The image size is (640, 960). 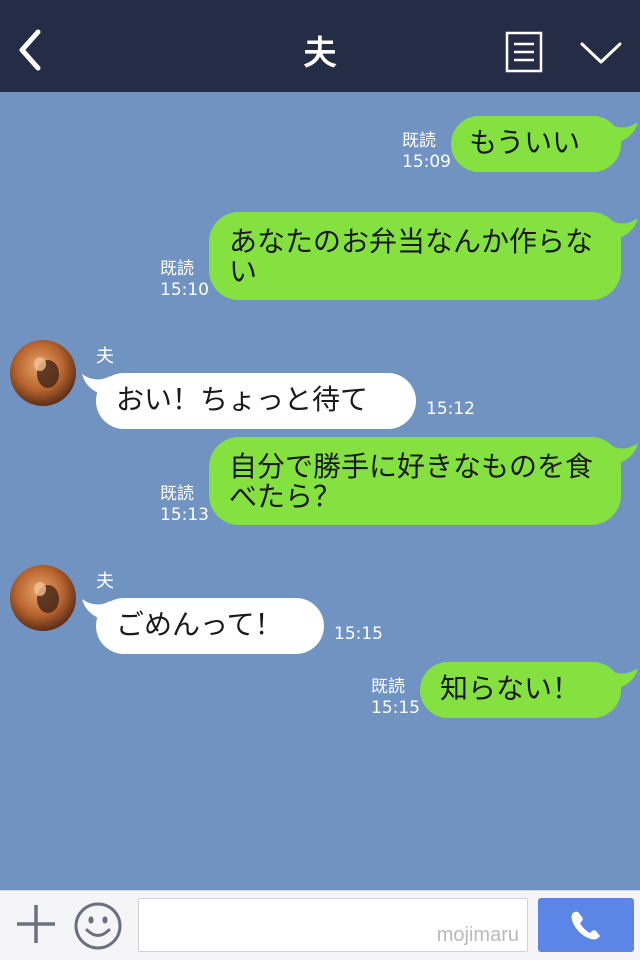 I want to click on message-time: 15:12, so click(x=450, y=409).